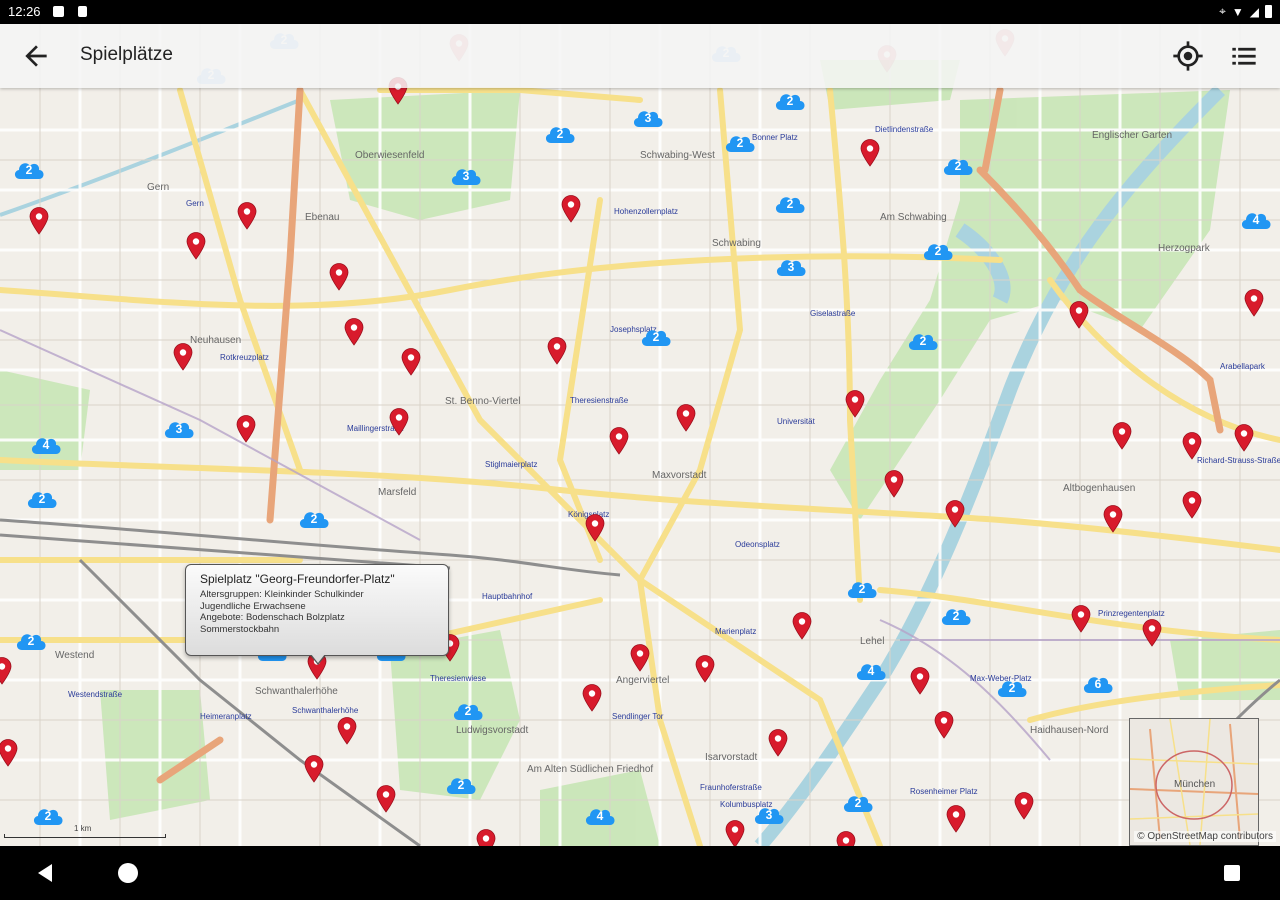  Describe the element at coordinates (1098, 683) in the screenshot. I see `cluster-marker: 6` at that location.